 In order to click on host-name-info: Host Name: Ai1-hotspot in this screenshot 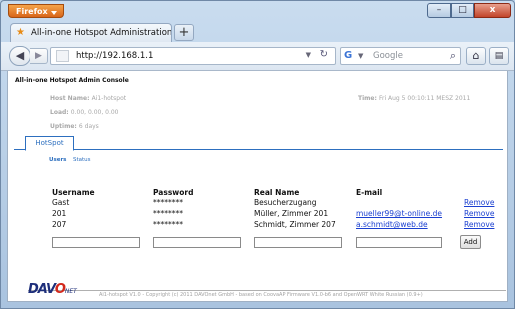, I will do `click(88, 98)`.